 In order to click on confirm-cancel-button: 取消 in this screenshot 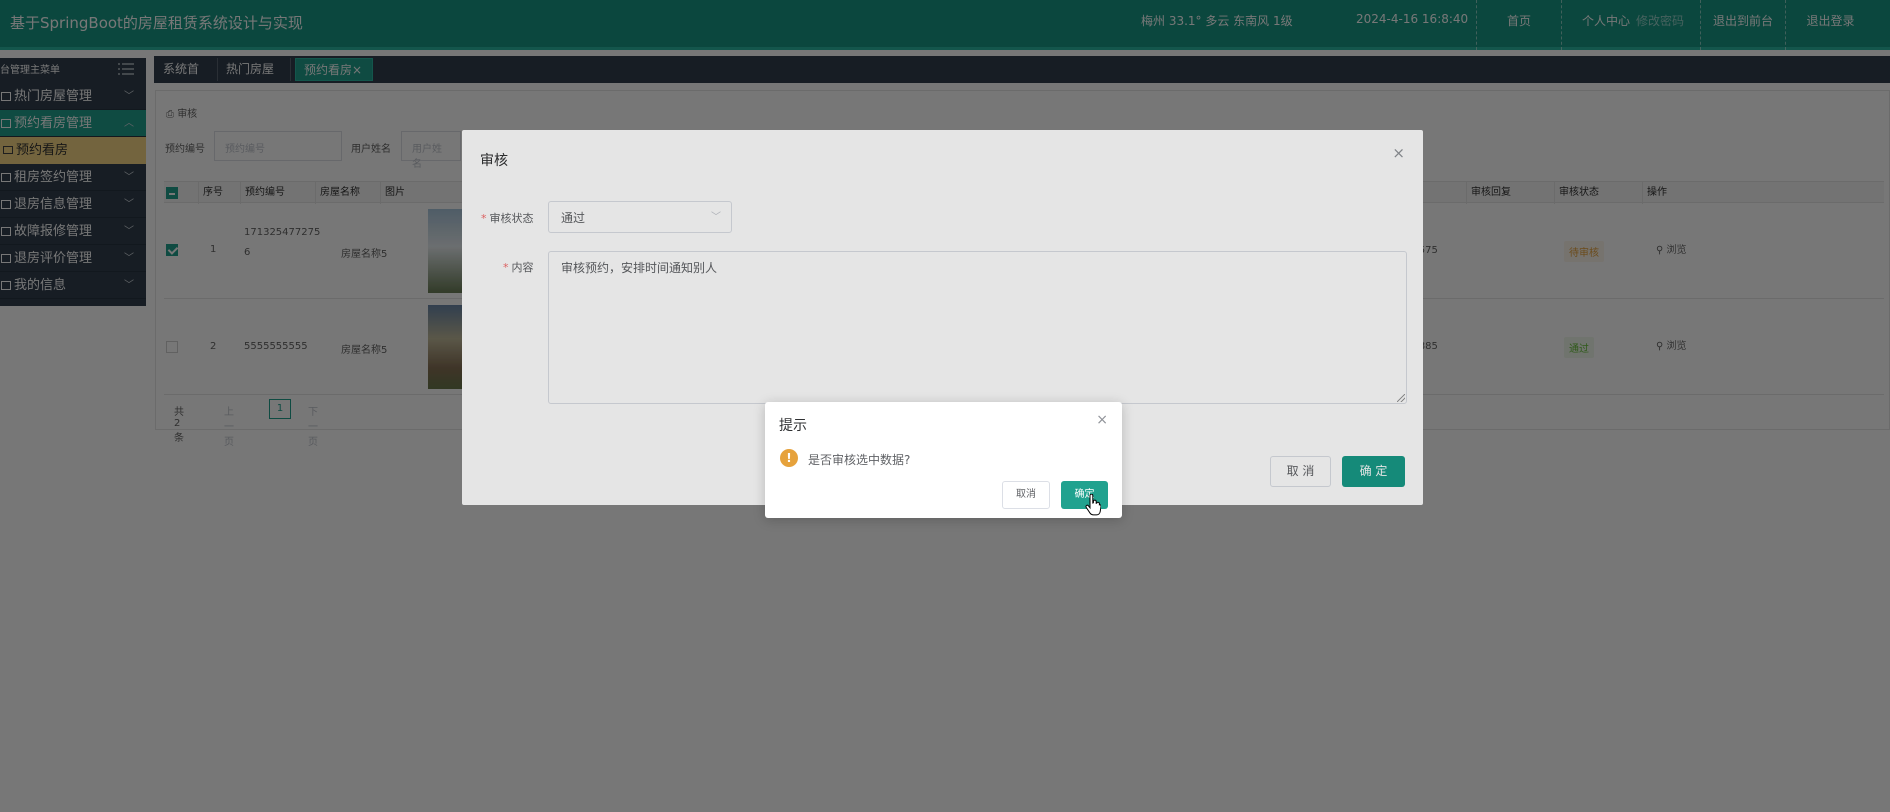, I will do `click(1026, 495)`.